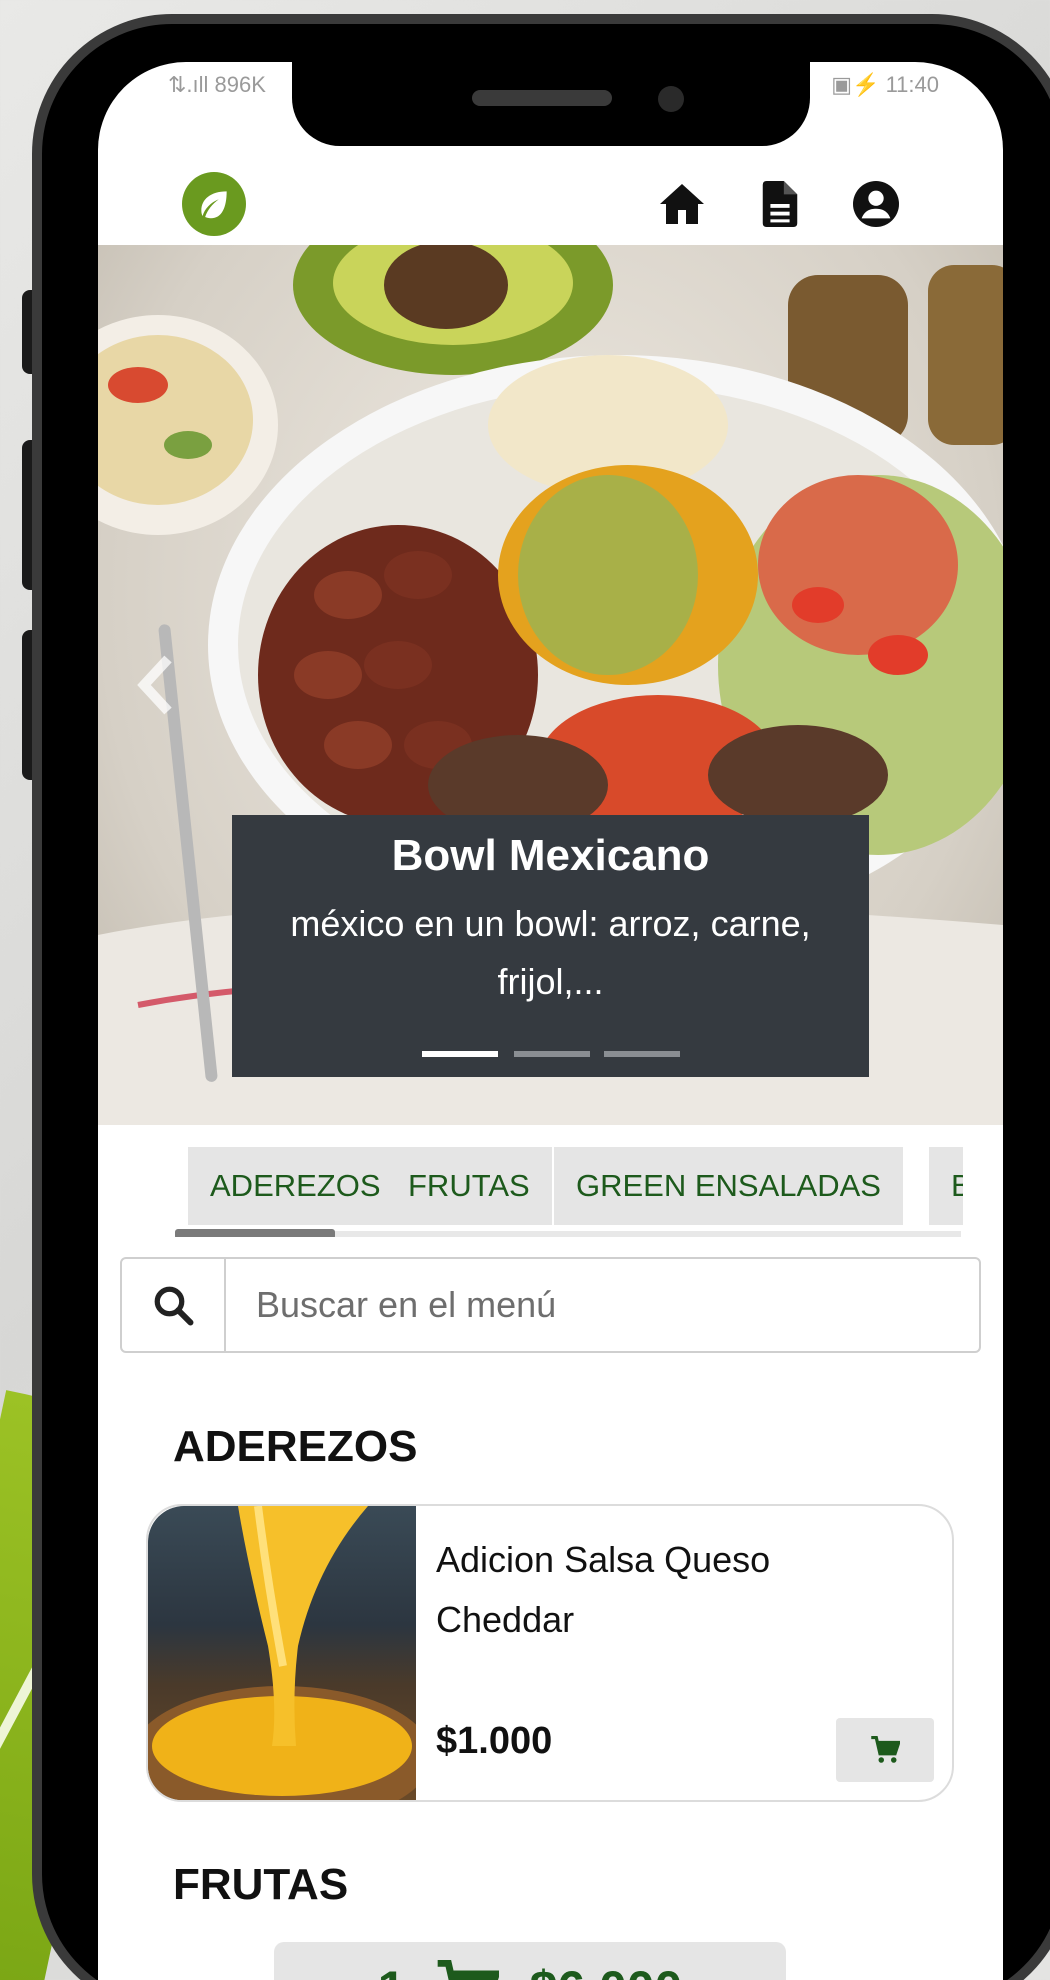  I want to click on product-image, so click(282, 1653).